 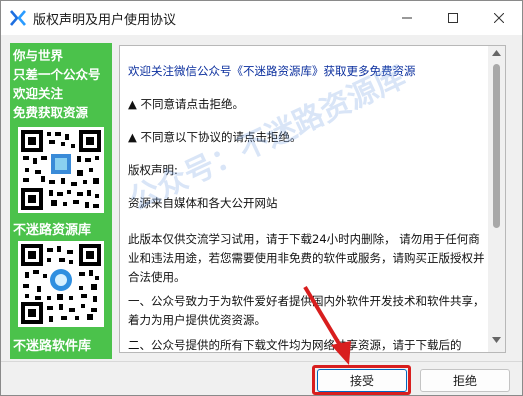 I want to click on agreement-paragraph: 欢迎关注微信公众号《不迷路资源库》获取更多免费资源, so click(x=272, y=71).